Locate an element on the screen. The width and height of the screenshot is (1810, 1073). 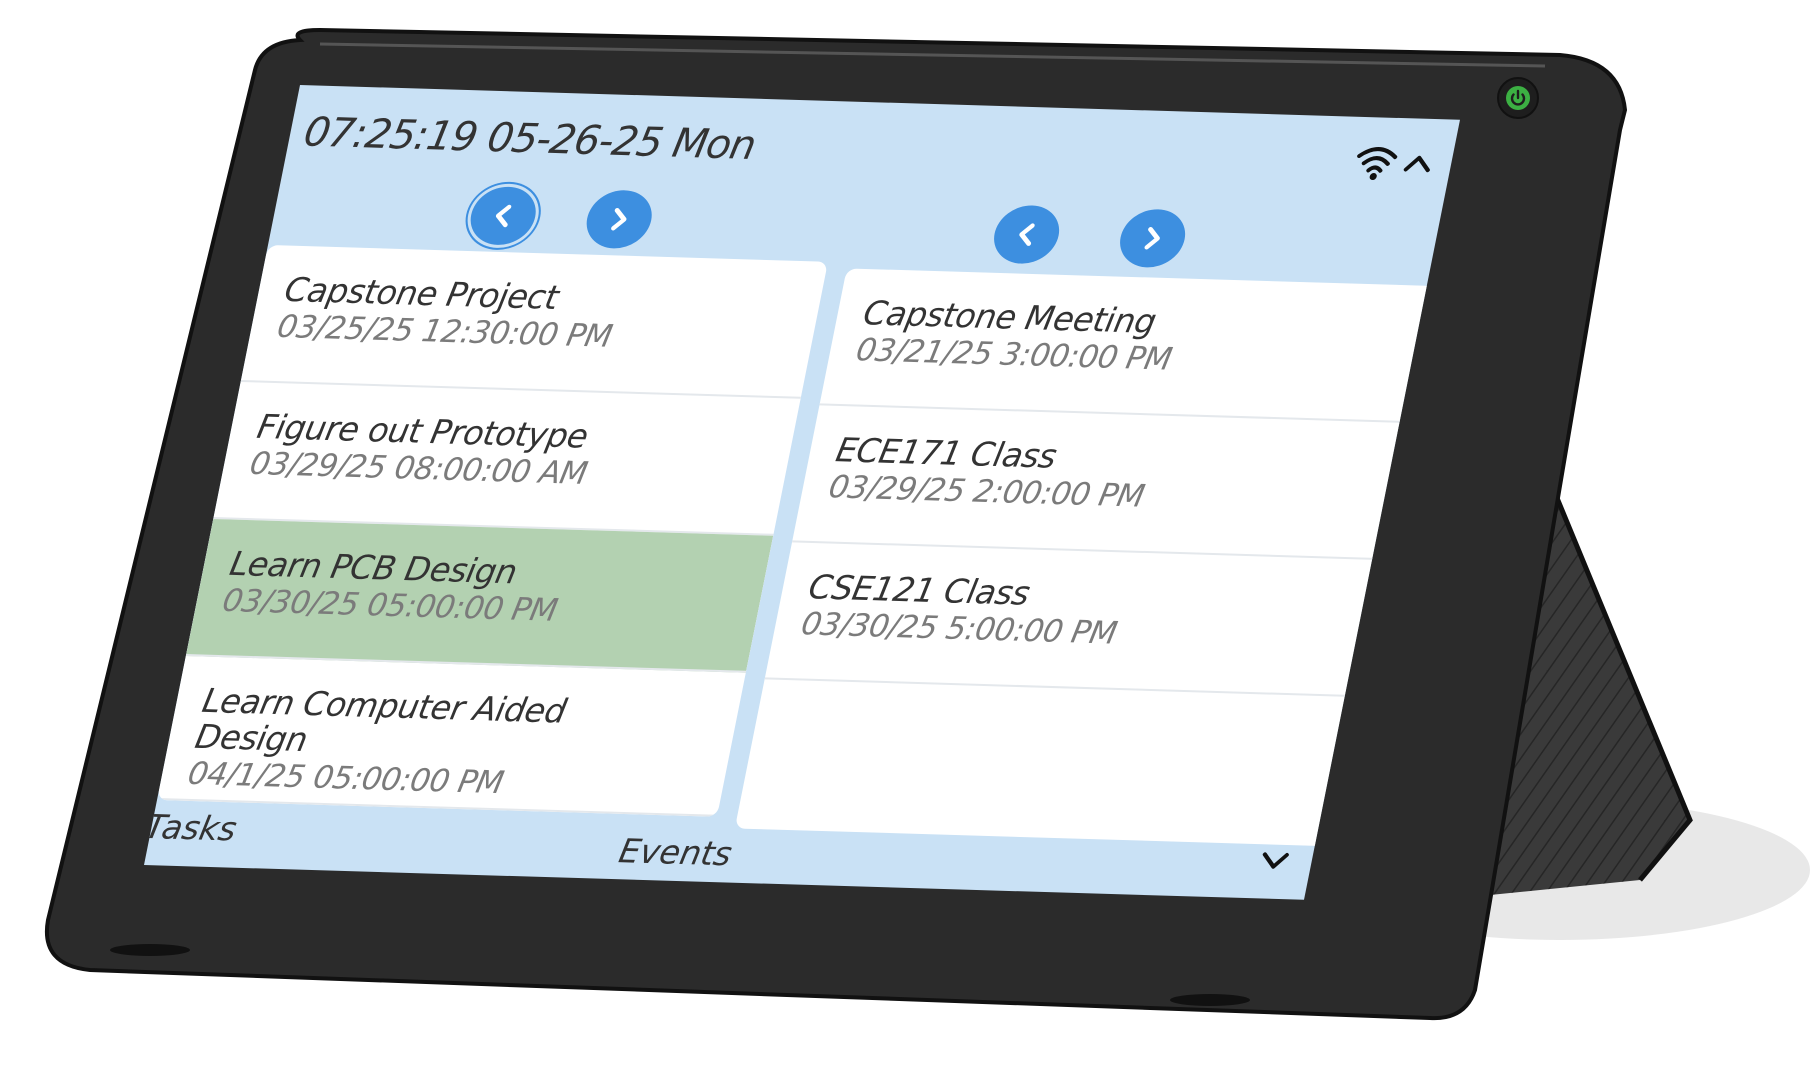
status-bar is located at coordinates (1394, 163).